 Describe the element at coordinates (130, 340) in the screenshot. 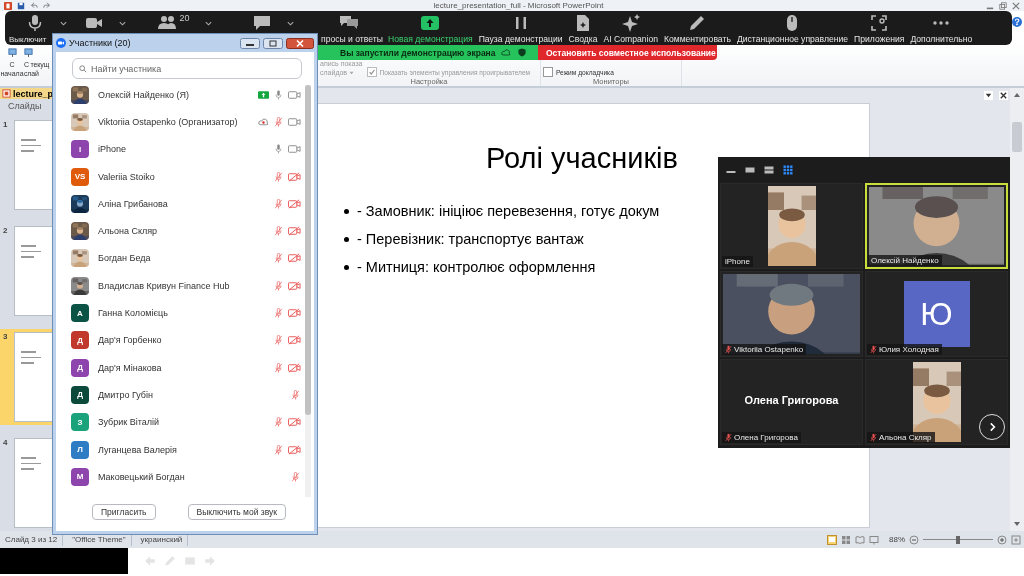

I see `participant-name: Дар'я Горбенко` at that location.